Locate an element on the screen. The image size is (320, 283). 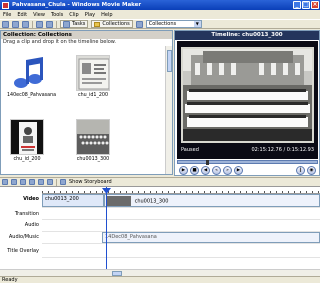
window-title: Pahvasana_Chula - Windows Movie Maker is located at coordinates (77, 5).